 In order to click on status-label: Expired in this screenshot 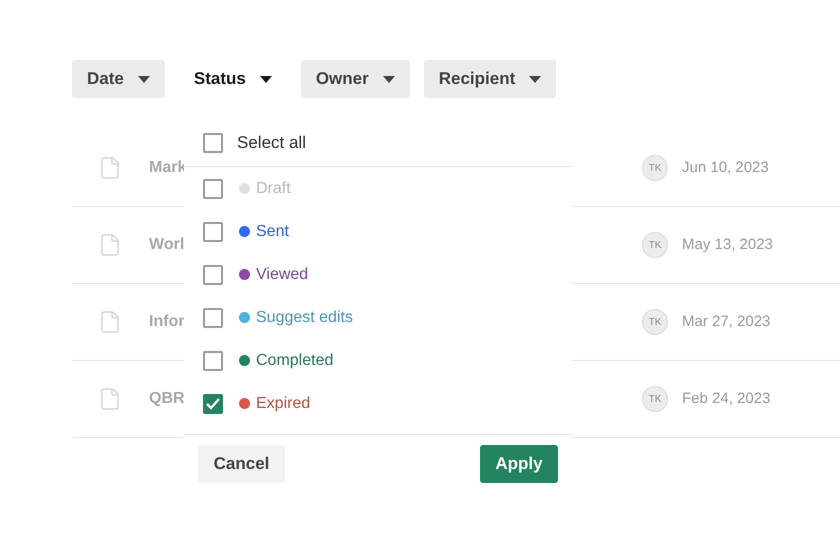, I will do `click(283, 404)`.